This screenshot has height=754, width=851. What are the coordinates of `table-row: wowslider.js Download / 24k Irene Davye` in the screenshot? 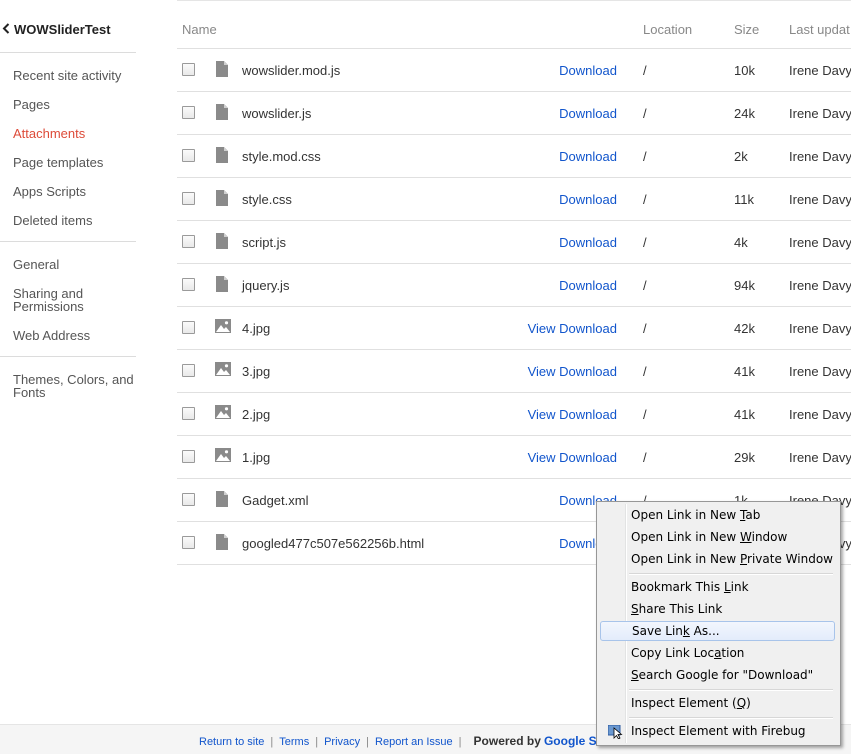 It's located at (514, 113).